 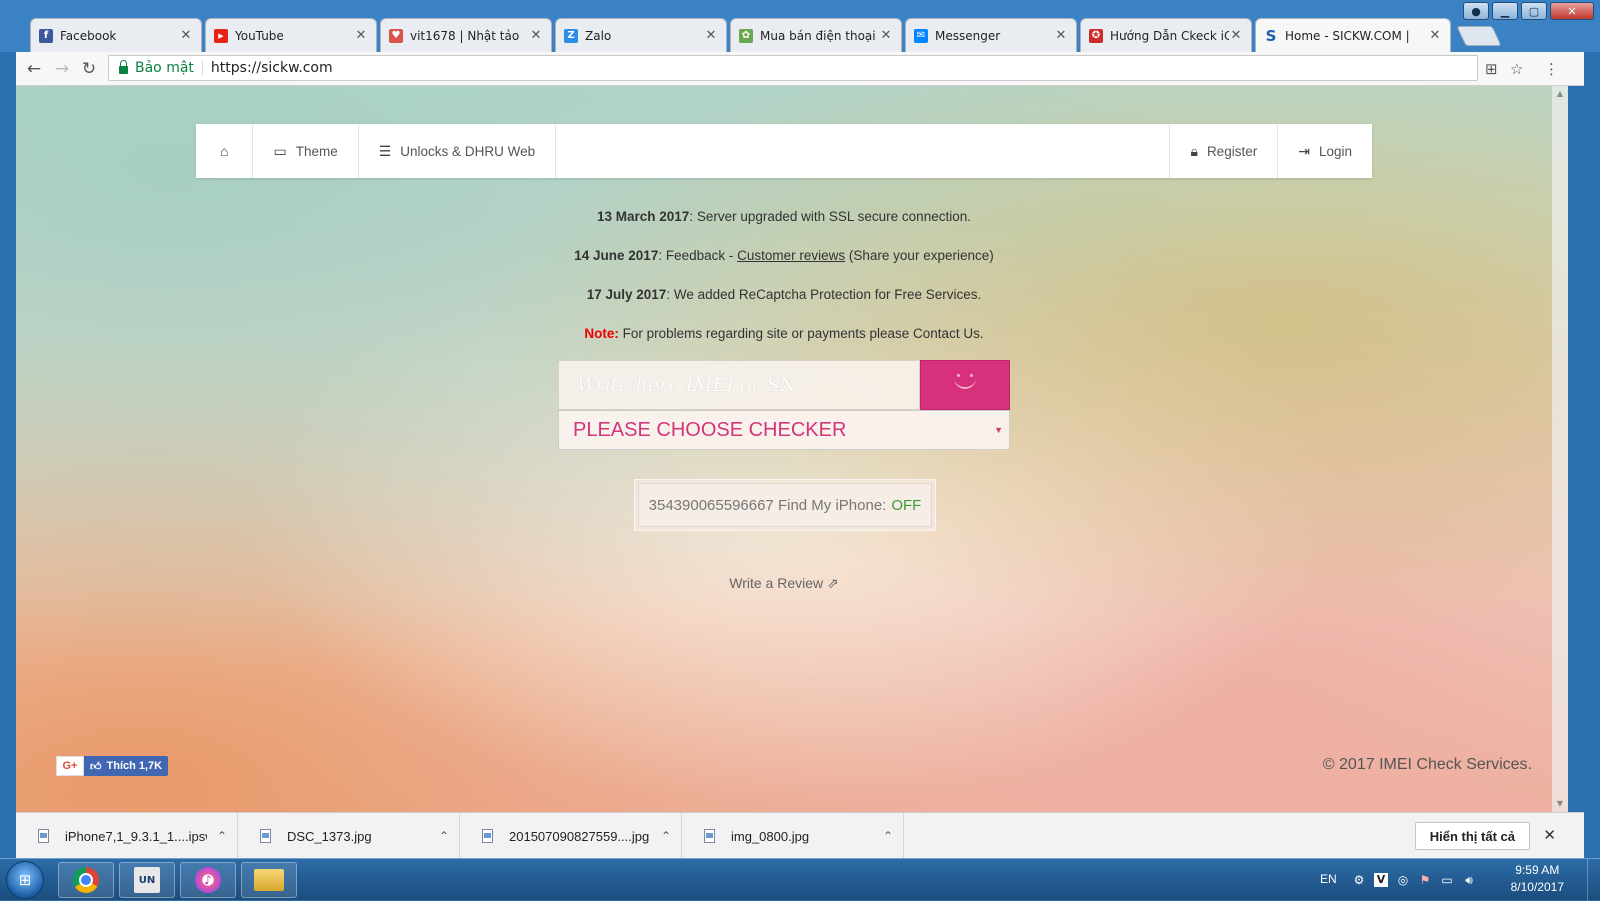 What do you see at coordinates (89, 69) in the screenshot?
I see `reload-icon: ↻` at bounding box center [89, 69].